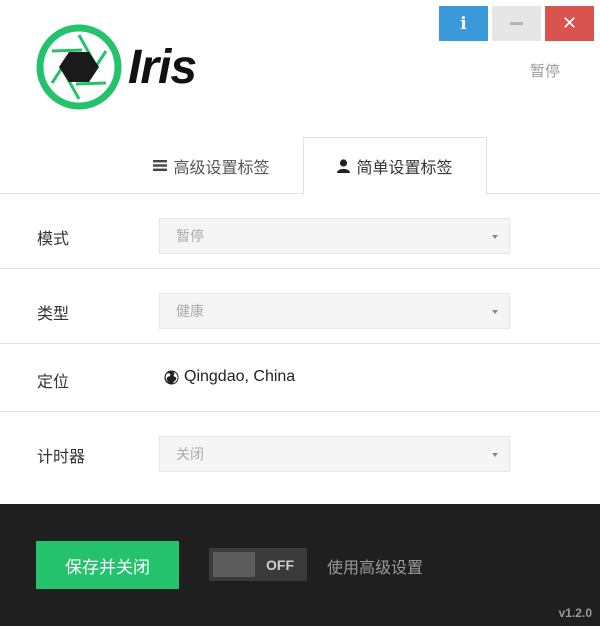 This screenshot has height=626, width=600. What do you see at coordinates (545, 71) in the screenshot?
I see `status-text: 暂停` at bounding box center [545, 71].